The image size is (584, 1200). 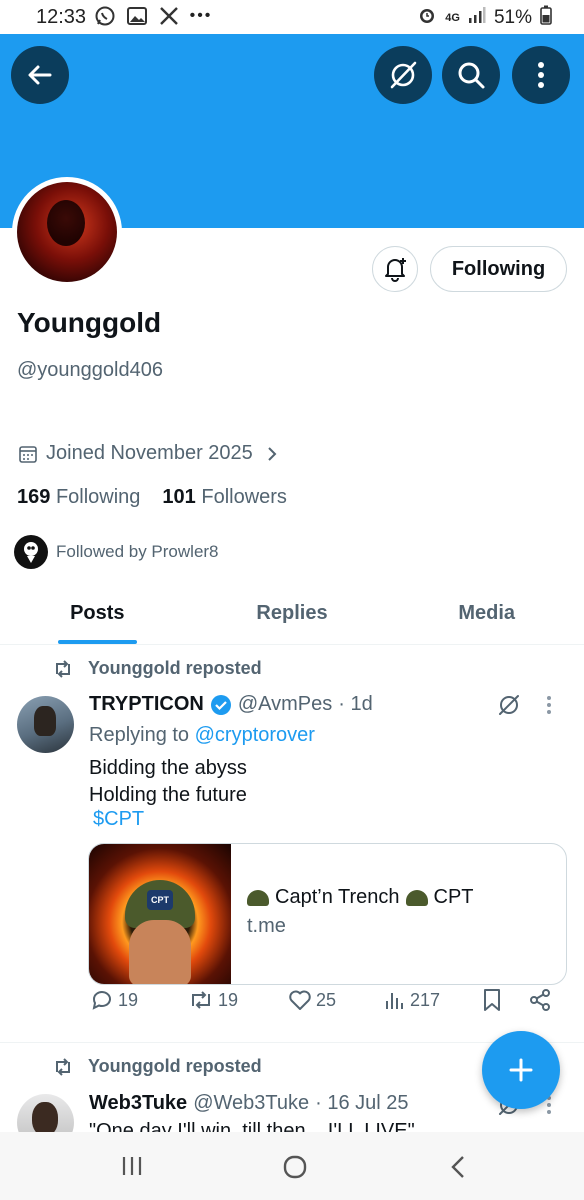 I want to click on card-image: CPT, so click(x=160, y=914).